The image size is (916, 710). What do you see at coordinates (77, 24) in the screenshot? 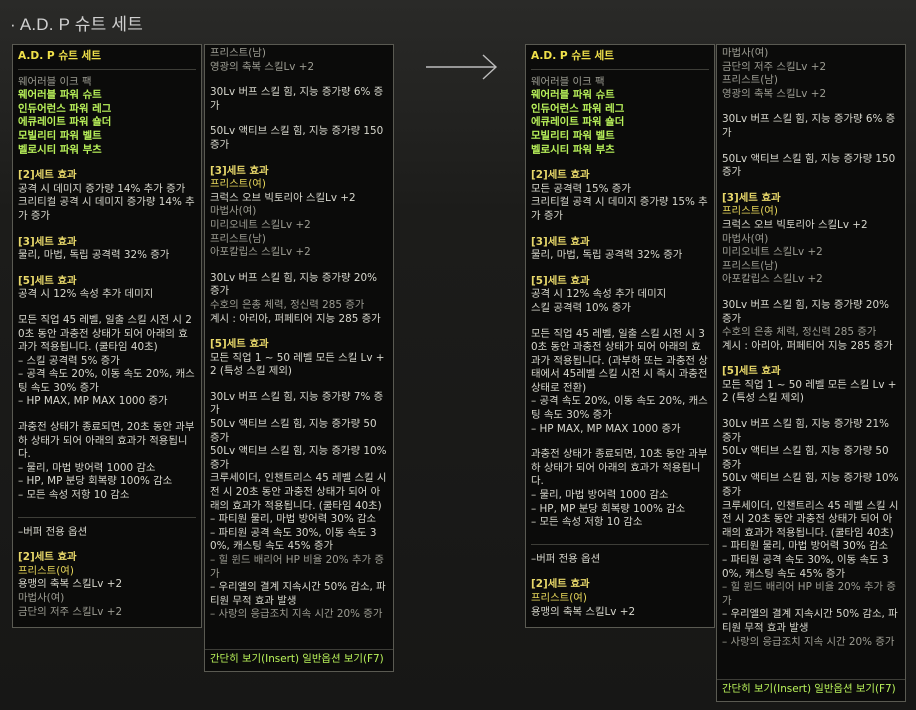
I see `page-title: · A.D. P 슈트 세트` at bounding box center [77, 24].